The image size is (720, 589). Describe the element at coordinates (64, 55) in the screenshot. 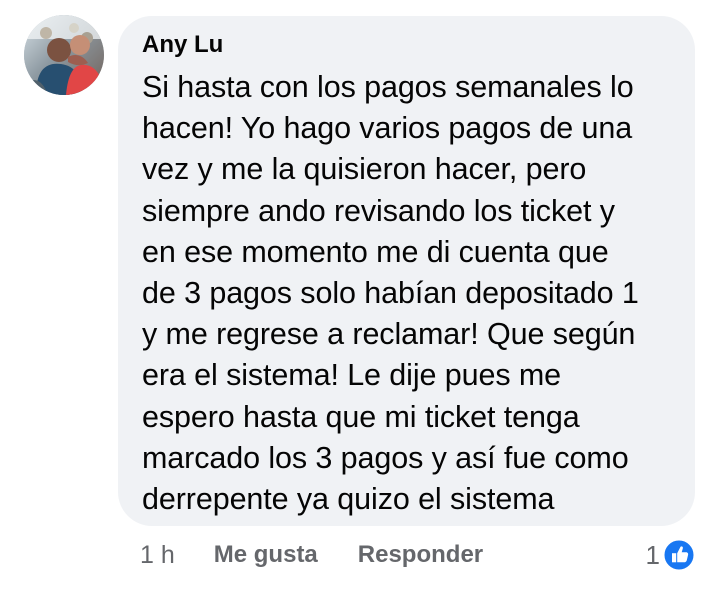

I see `avatar` at that location.